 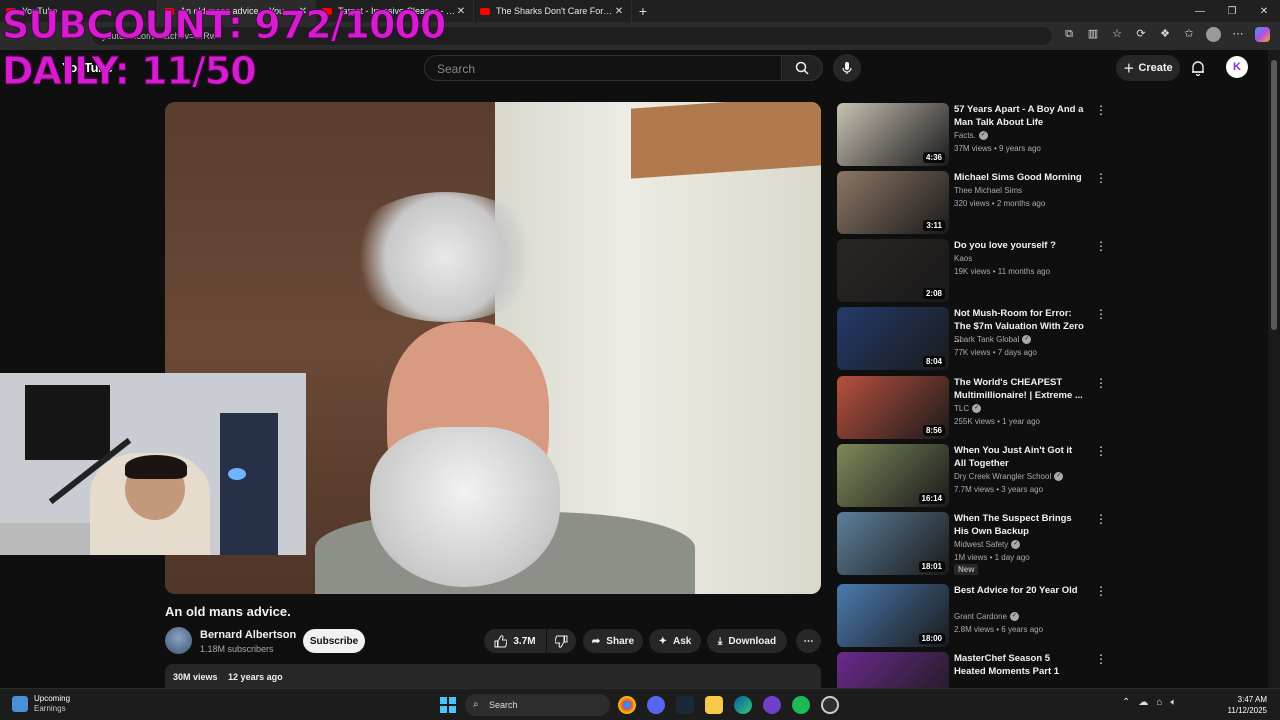 I want to click on description-box: 30M views 12 years ago, so click(x=493, y=676).